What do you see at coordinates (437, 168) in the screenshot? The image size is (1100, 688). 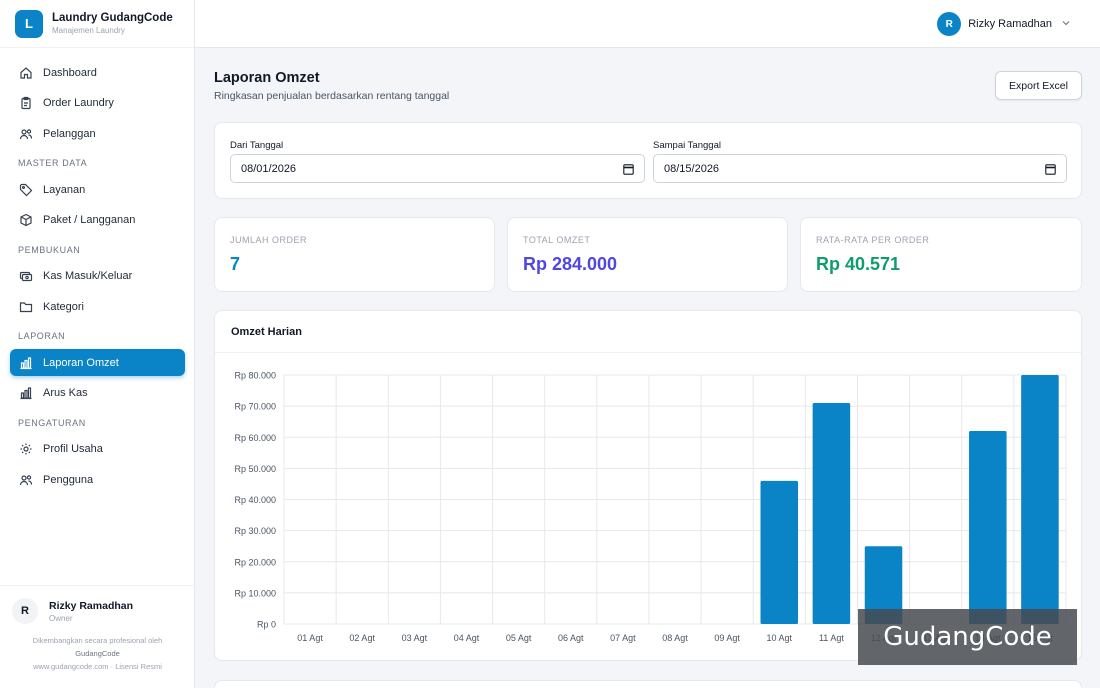 I see `from-date-input: 08/01/2026` at bounding box center [437, 168].